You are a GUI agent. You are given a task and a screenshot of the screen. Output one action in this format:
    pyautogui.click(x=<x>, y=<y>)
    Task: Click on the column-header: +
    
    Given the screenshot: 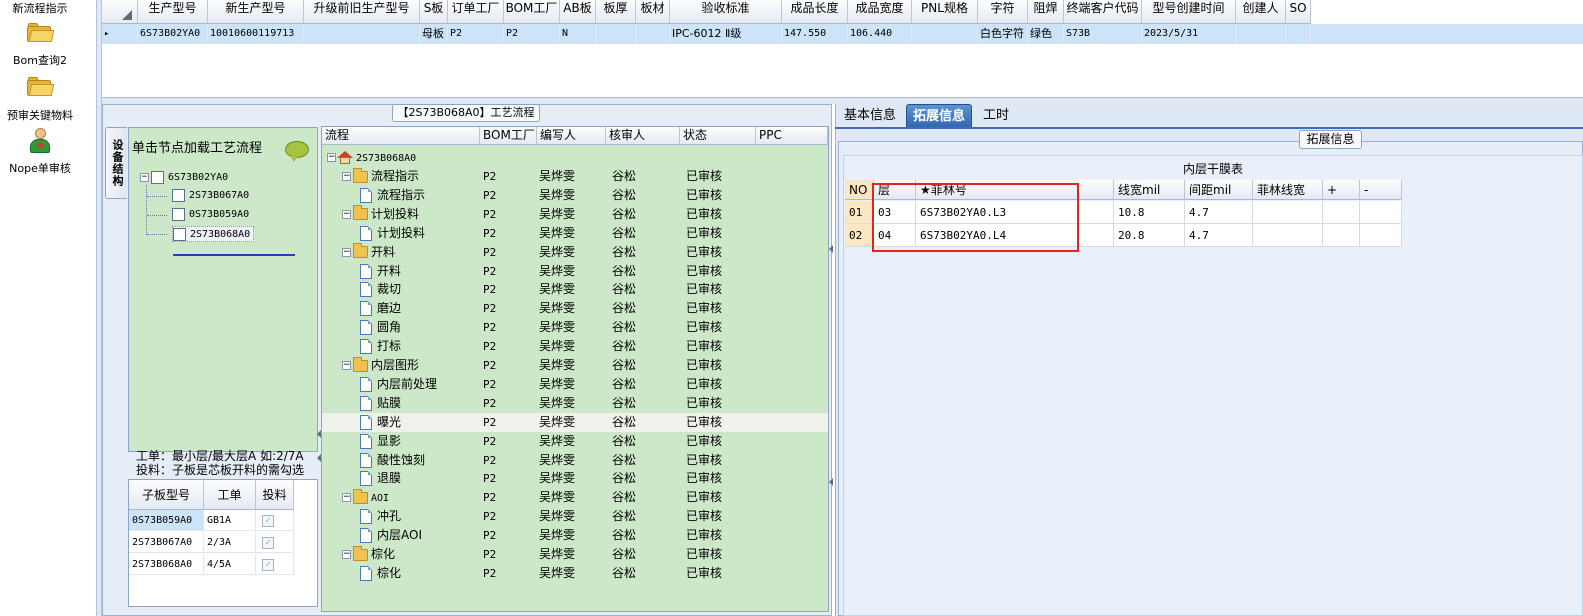 What is the action you would take?
    pyautogui.click(x=1341, y=190)
    